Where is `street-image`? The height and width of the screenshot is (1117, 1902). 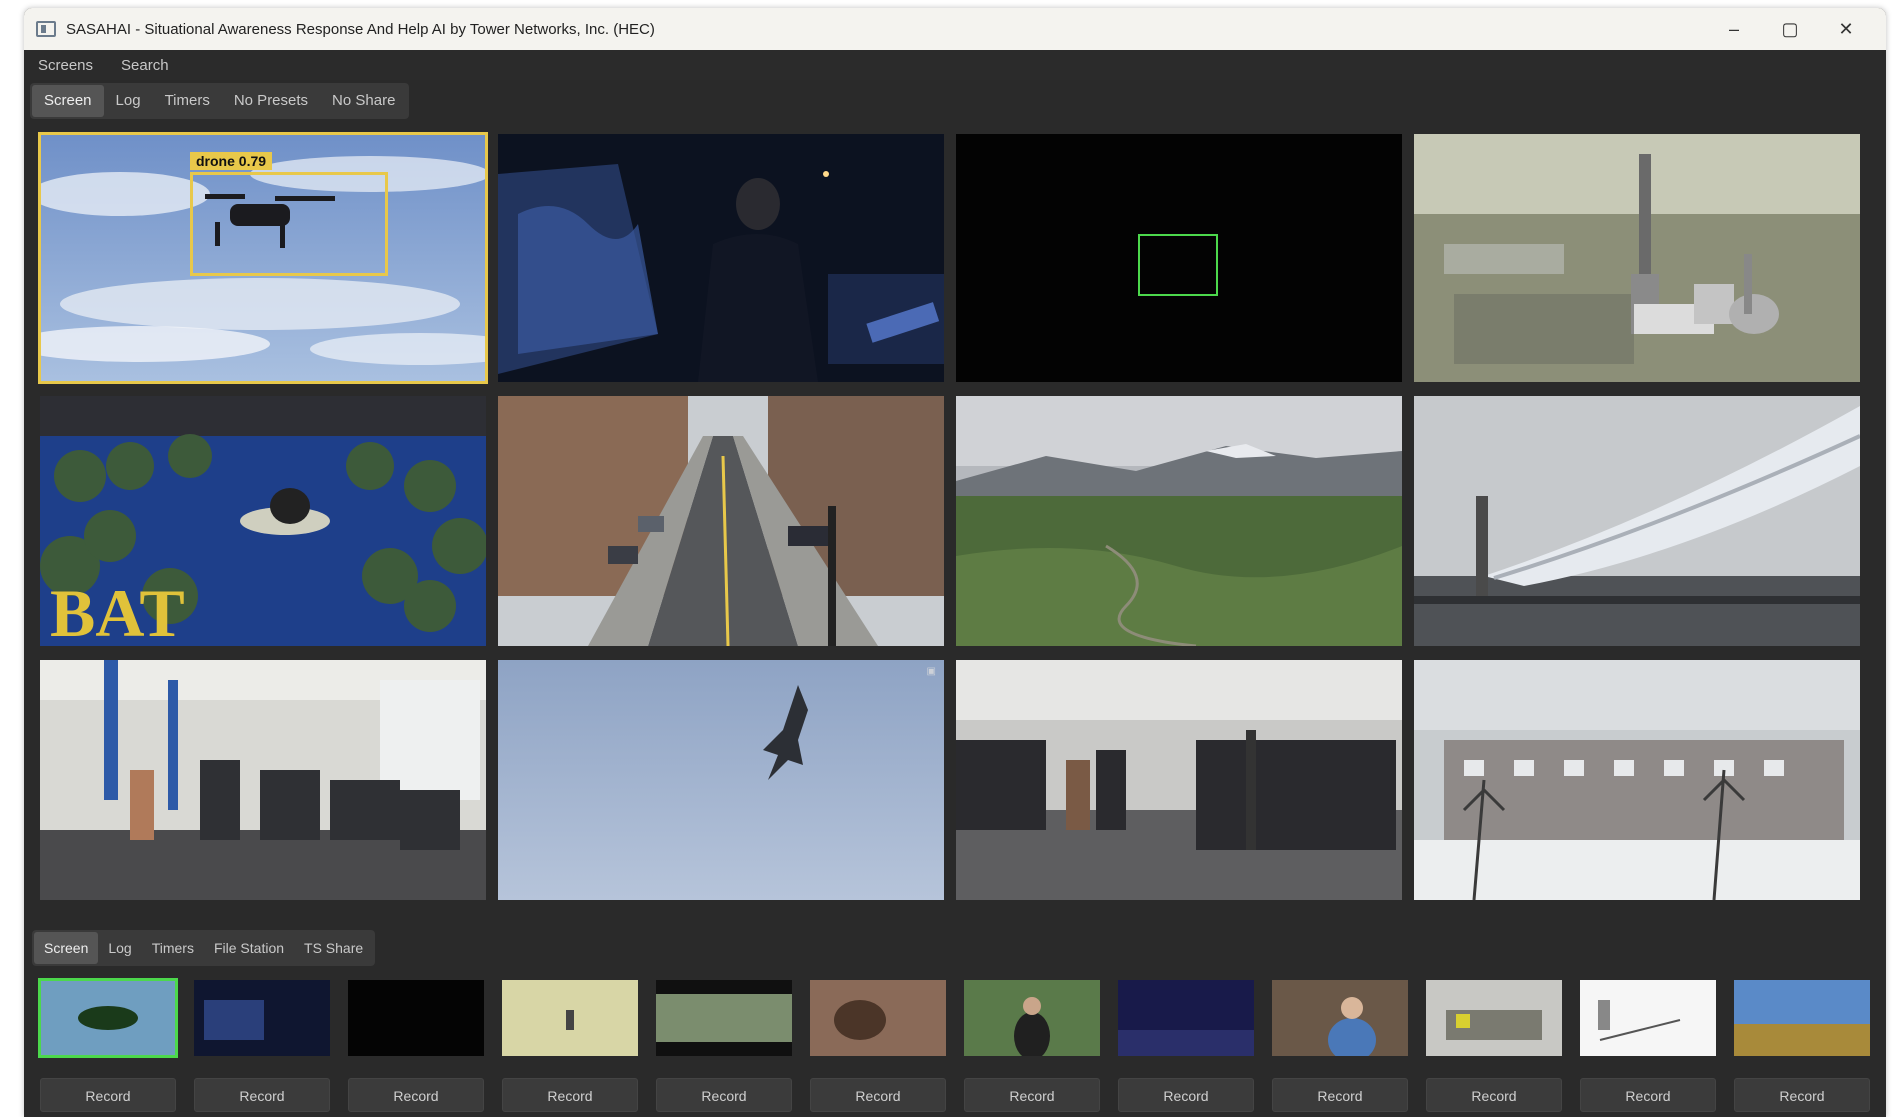
street-image is located at coordinates (721, 521).